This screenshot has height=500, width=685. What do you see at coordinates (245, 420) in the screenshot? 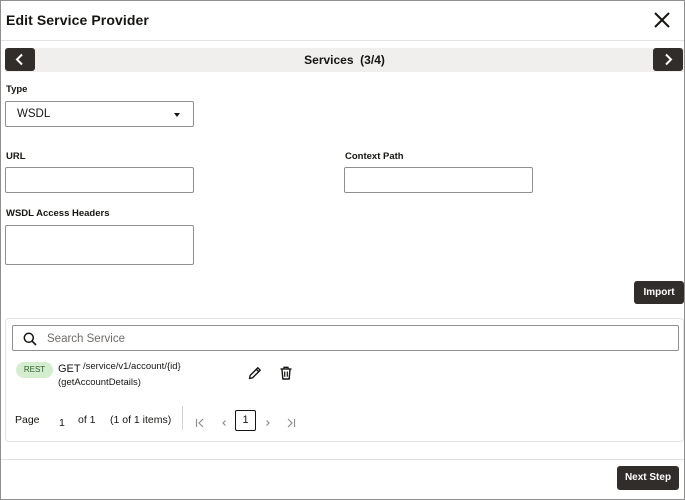
I see `page-number-button: 1` at bounding box center [245, 420].